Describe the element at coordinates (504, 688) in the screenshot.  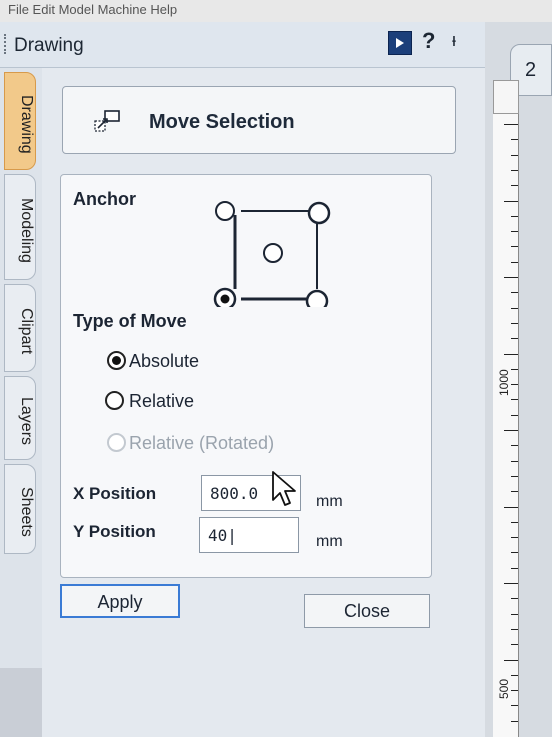
I see `ruler-label-500: 500` at that location.